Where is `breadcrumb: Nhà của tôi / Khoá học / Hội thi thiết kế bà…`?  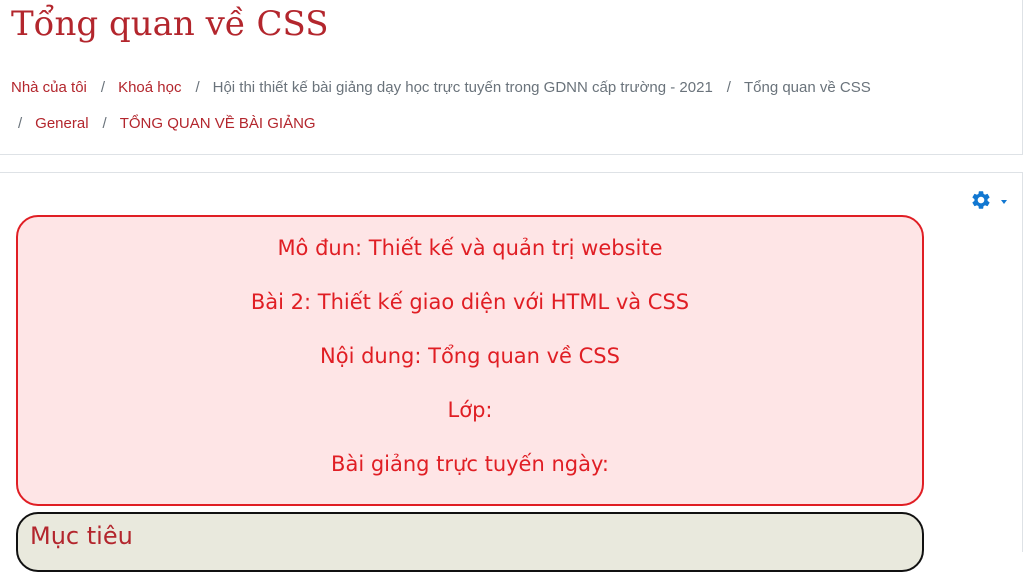
breadcrumb: Nhà của tôi / Khoá học / Hội thi thiết kế bà… is located at coordinates (511, 106).